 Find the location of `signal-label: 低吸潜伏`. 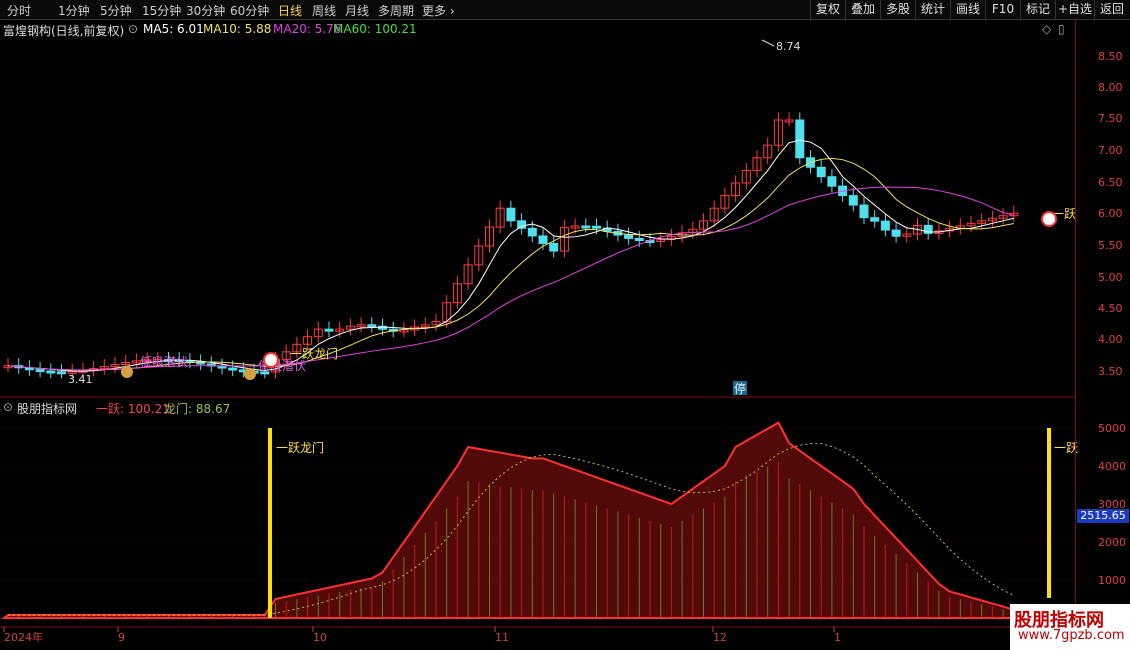

signal-label: 低吸潜伏 is located at coordinates (164, 362).